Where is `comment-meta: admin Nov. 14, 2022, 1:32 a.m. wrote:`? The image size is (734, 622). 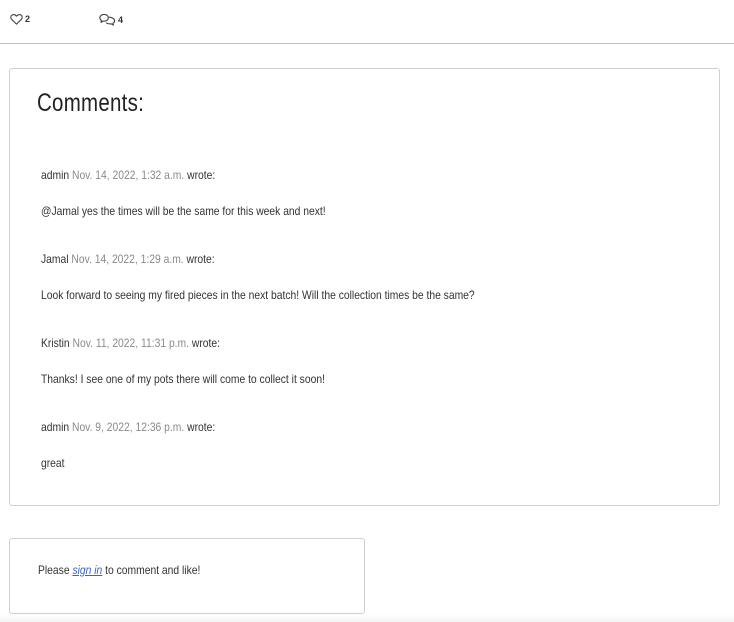 comment-meta: admin Nov. 14, 2022, 1:32 a.m. wrote: is located at coordinates (325, 175).